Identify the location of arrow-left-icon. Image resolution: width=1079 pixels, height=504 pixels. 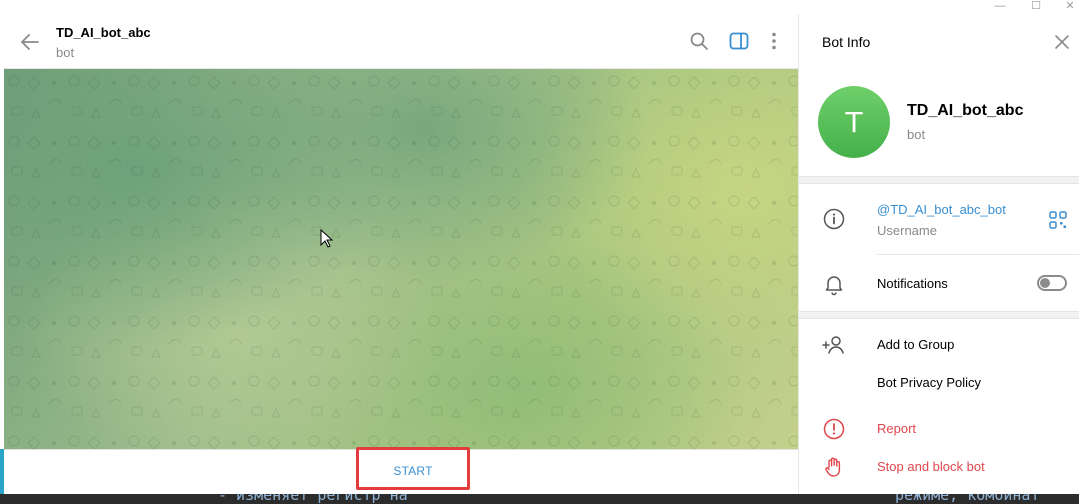
(30, 42).